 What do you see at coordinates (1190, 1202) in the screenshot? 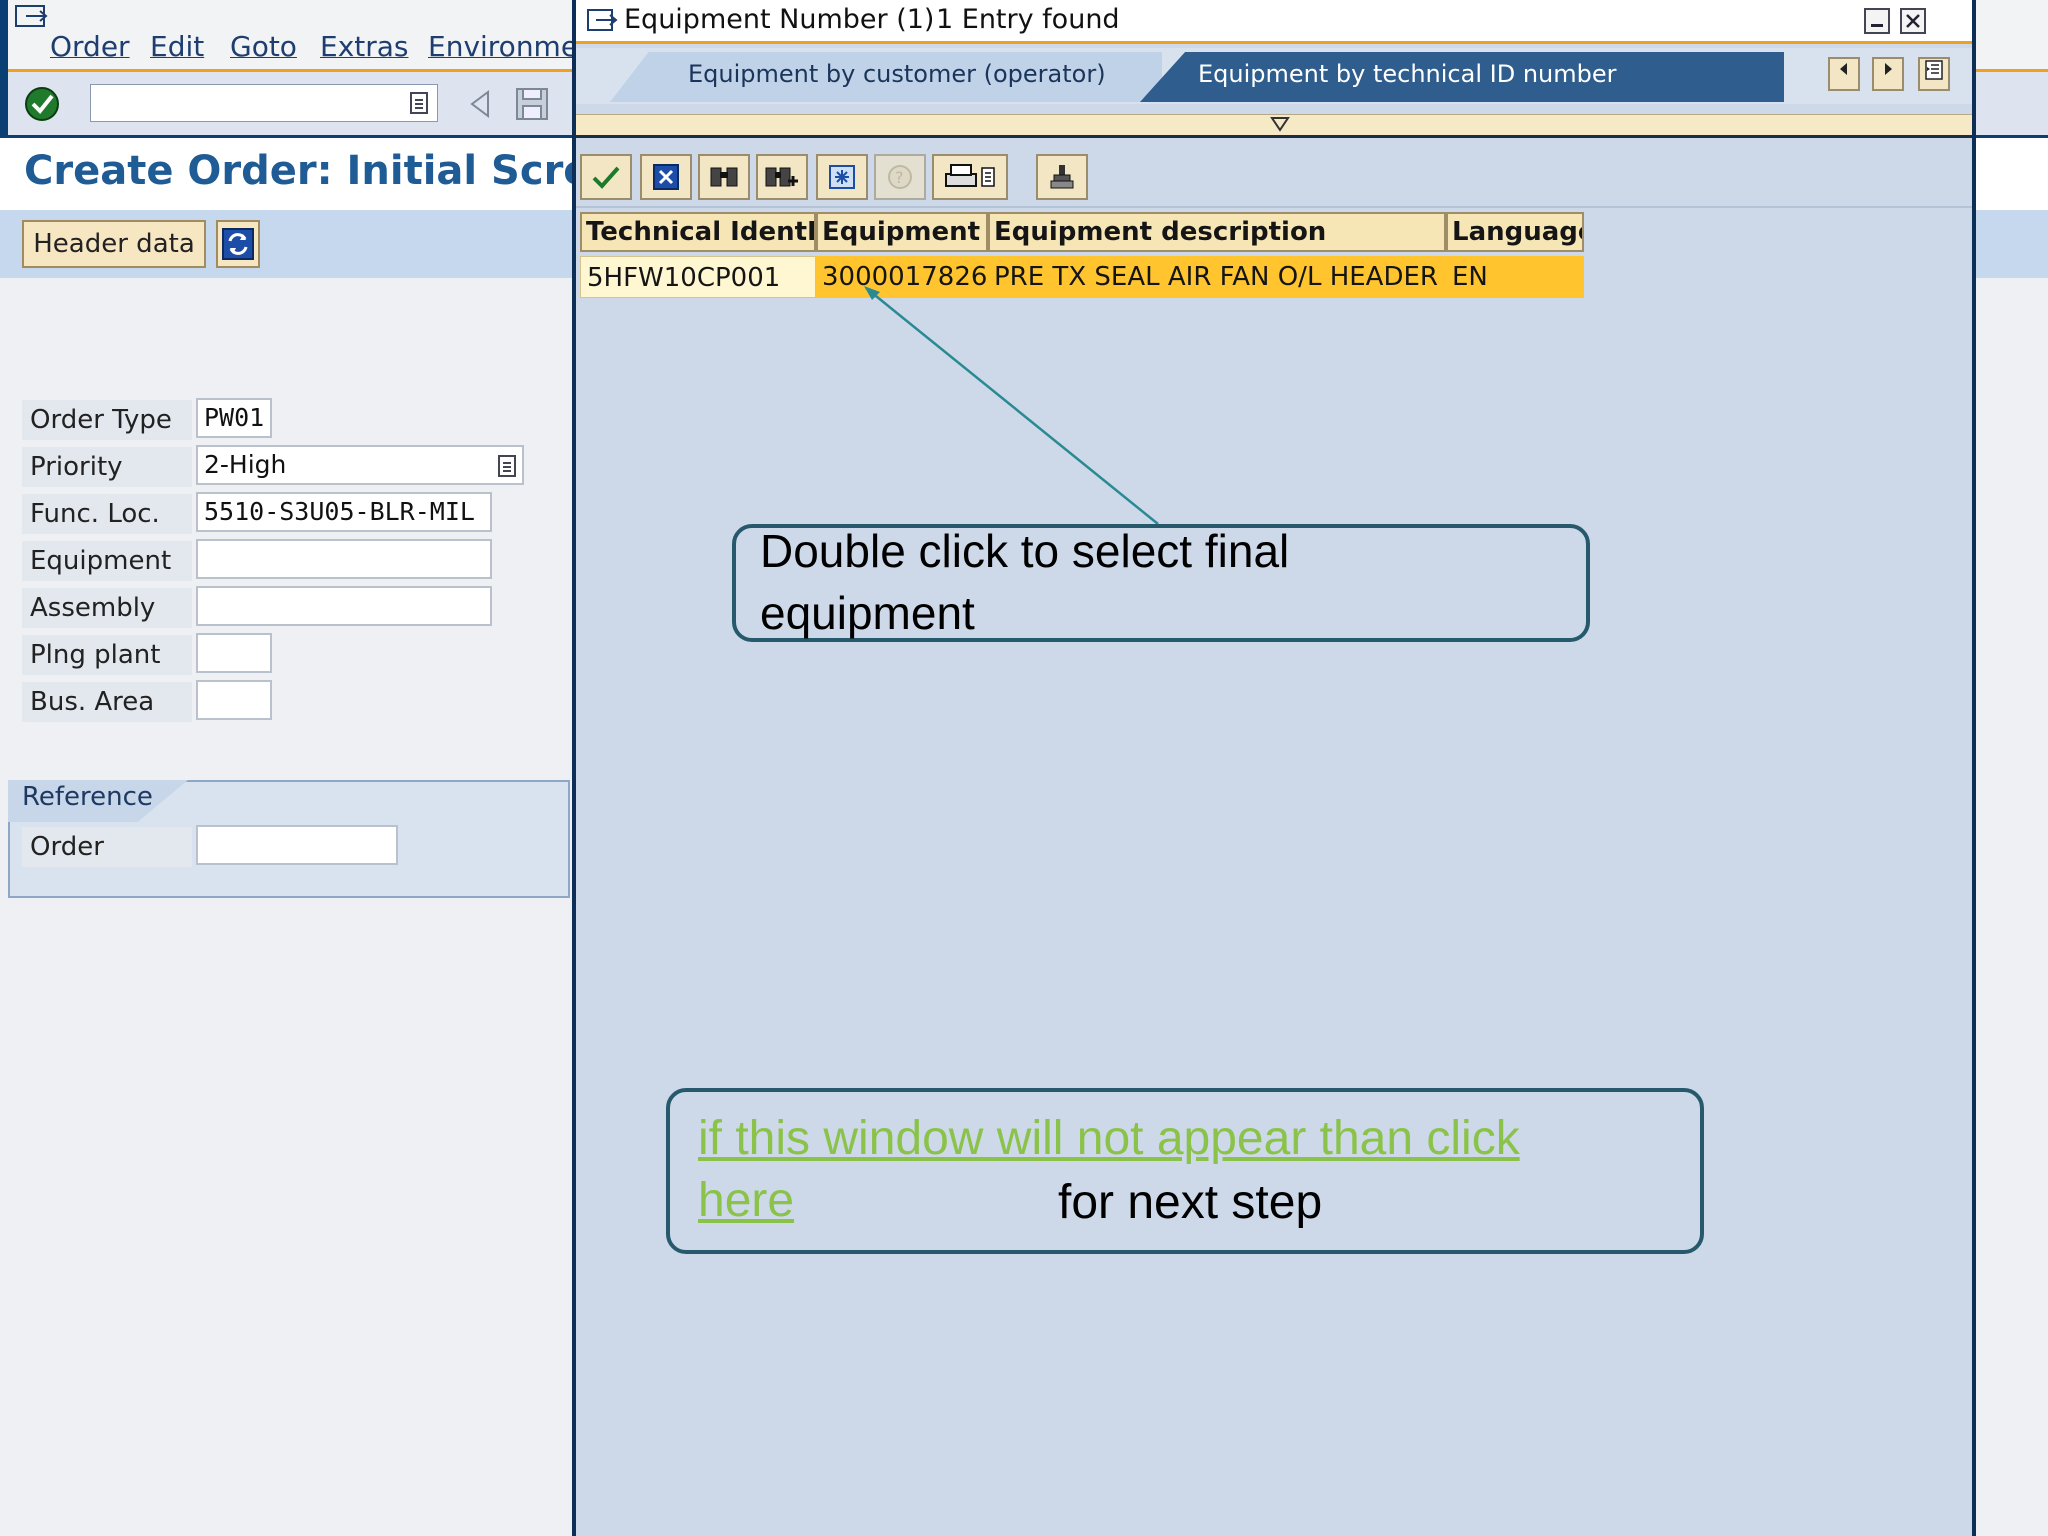
I see `callout-next-text: for next step` at bounding box center [1190, 1202].